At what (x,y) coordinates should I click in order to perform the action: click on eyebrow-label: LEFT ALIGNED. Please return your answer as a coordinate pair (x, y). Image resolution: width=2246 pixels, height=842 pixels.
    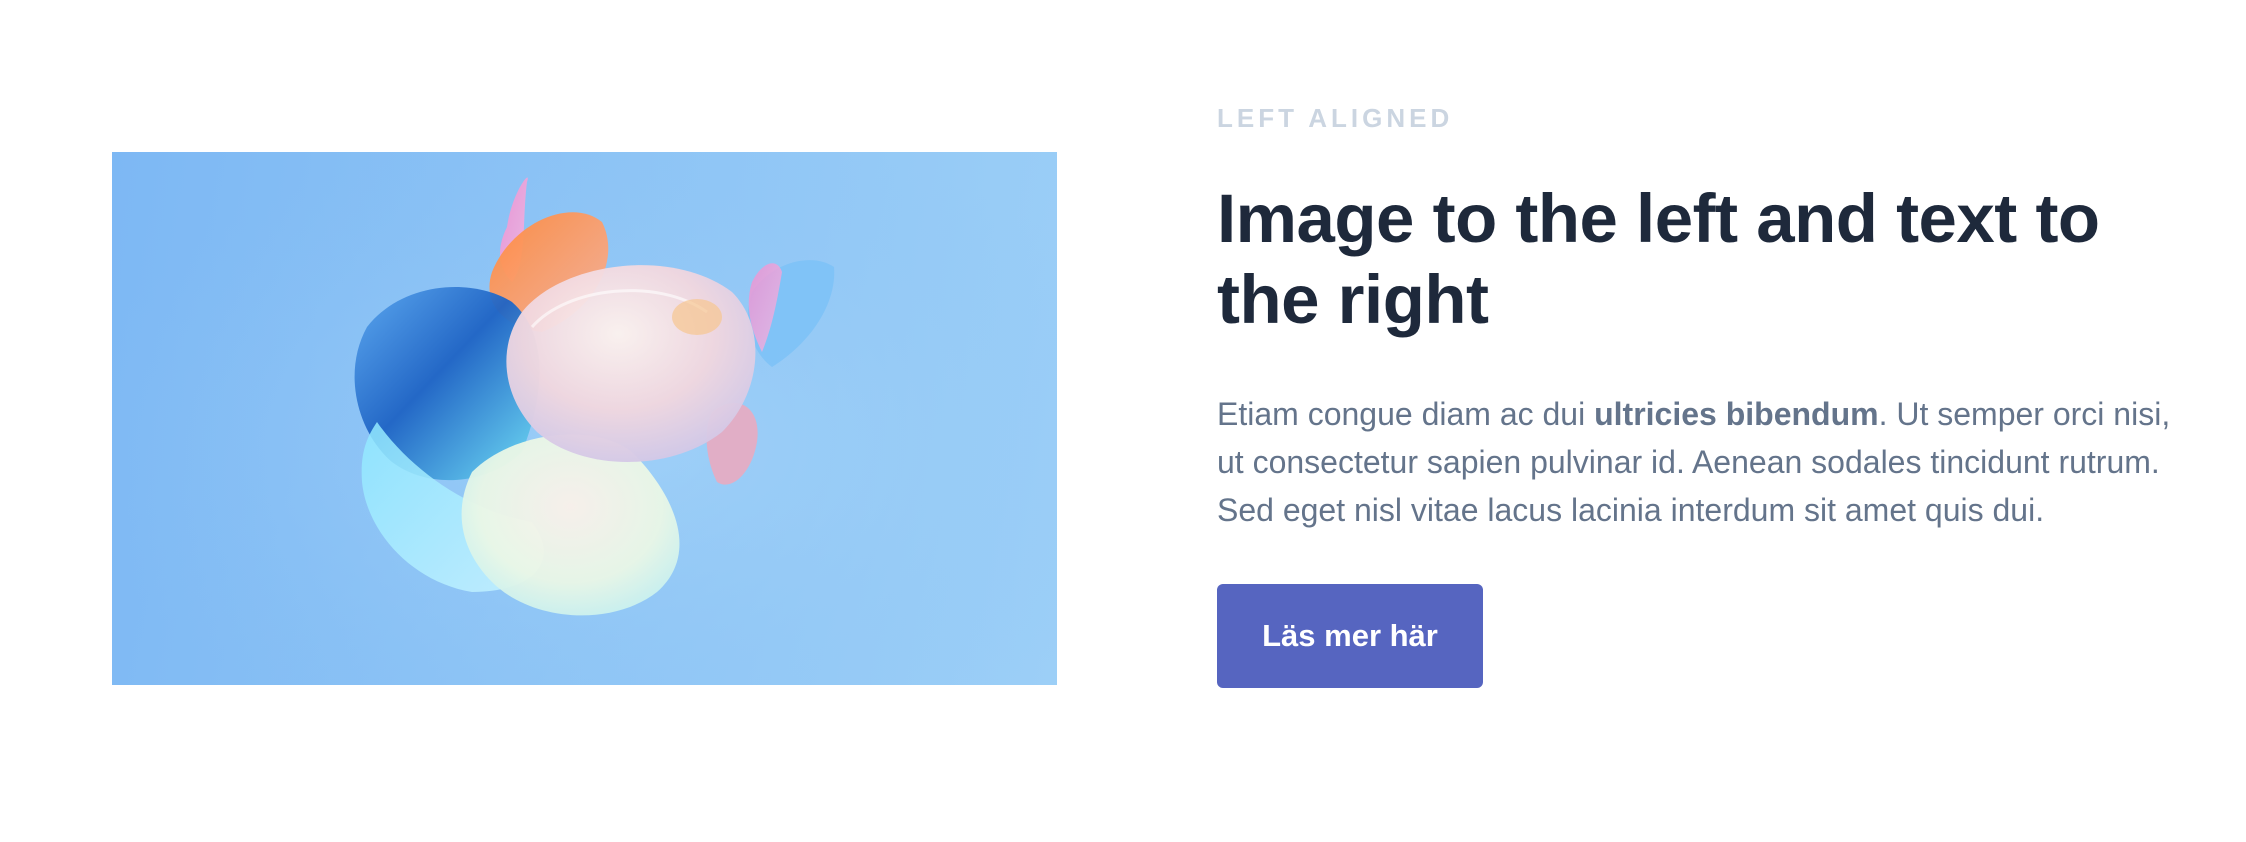
    Looking at the image, I should click on (1335, 118).